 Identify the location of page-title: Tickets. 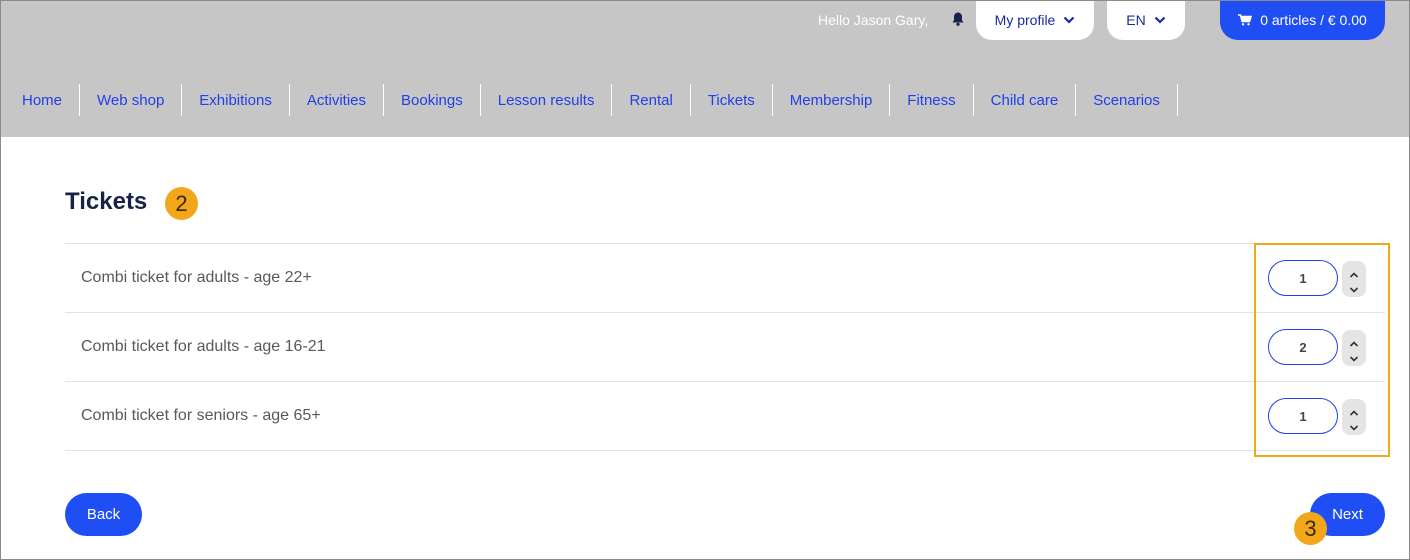
(106, 201).